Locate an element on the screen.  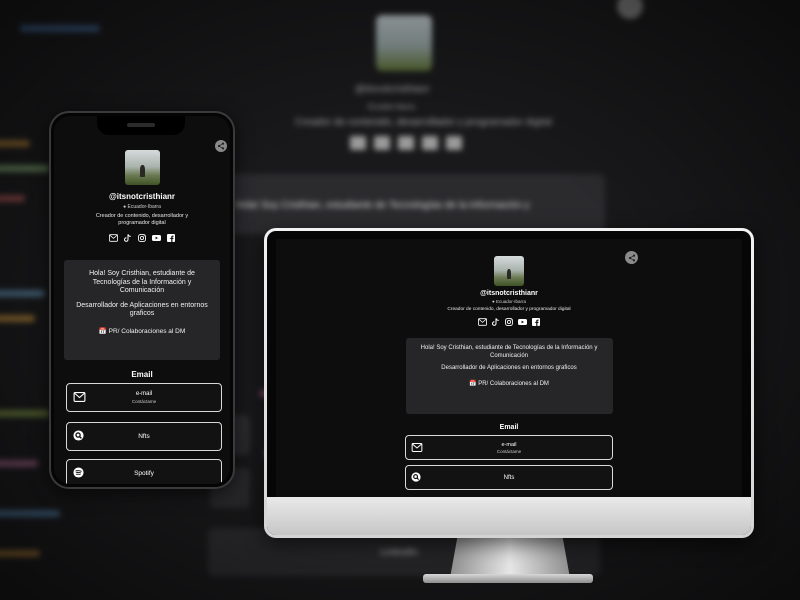
monitor-stand-base is located at coordinates (508, 578).